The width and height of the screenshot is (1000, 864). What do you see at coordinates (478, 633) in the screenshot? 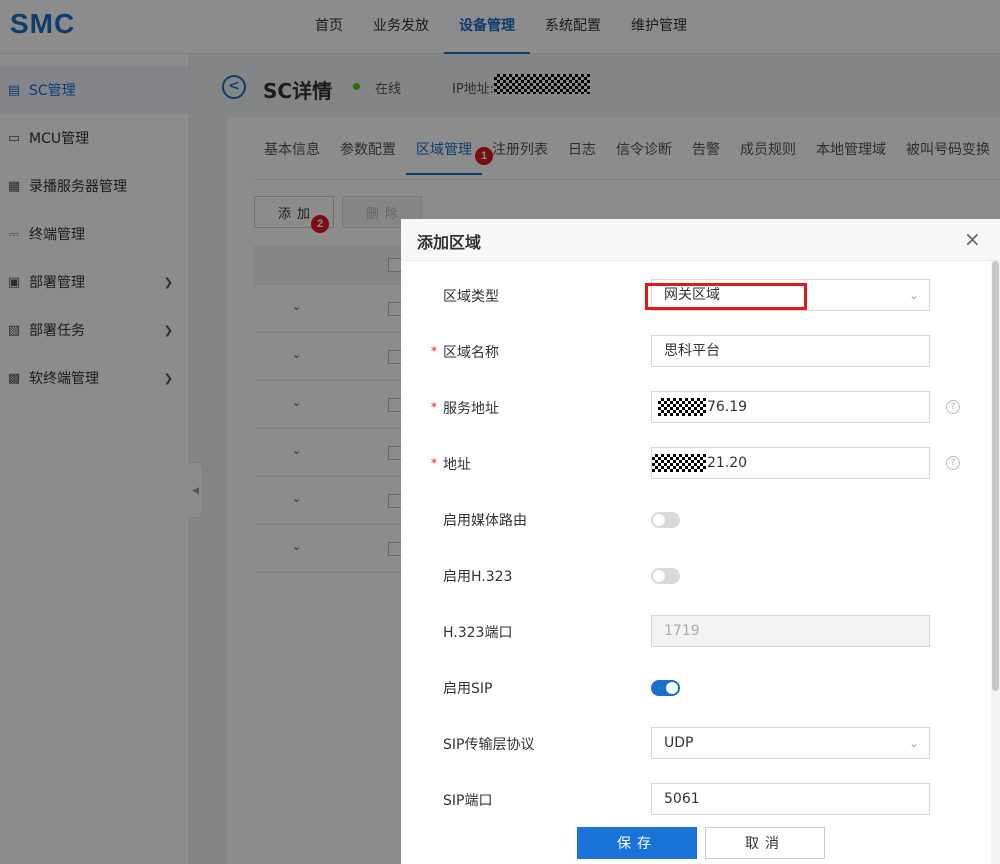
I see `h323-port-label: H.323端口` at bounding box center [478, 633].